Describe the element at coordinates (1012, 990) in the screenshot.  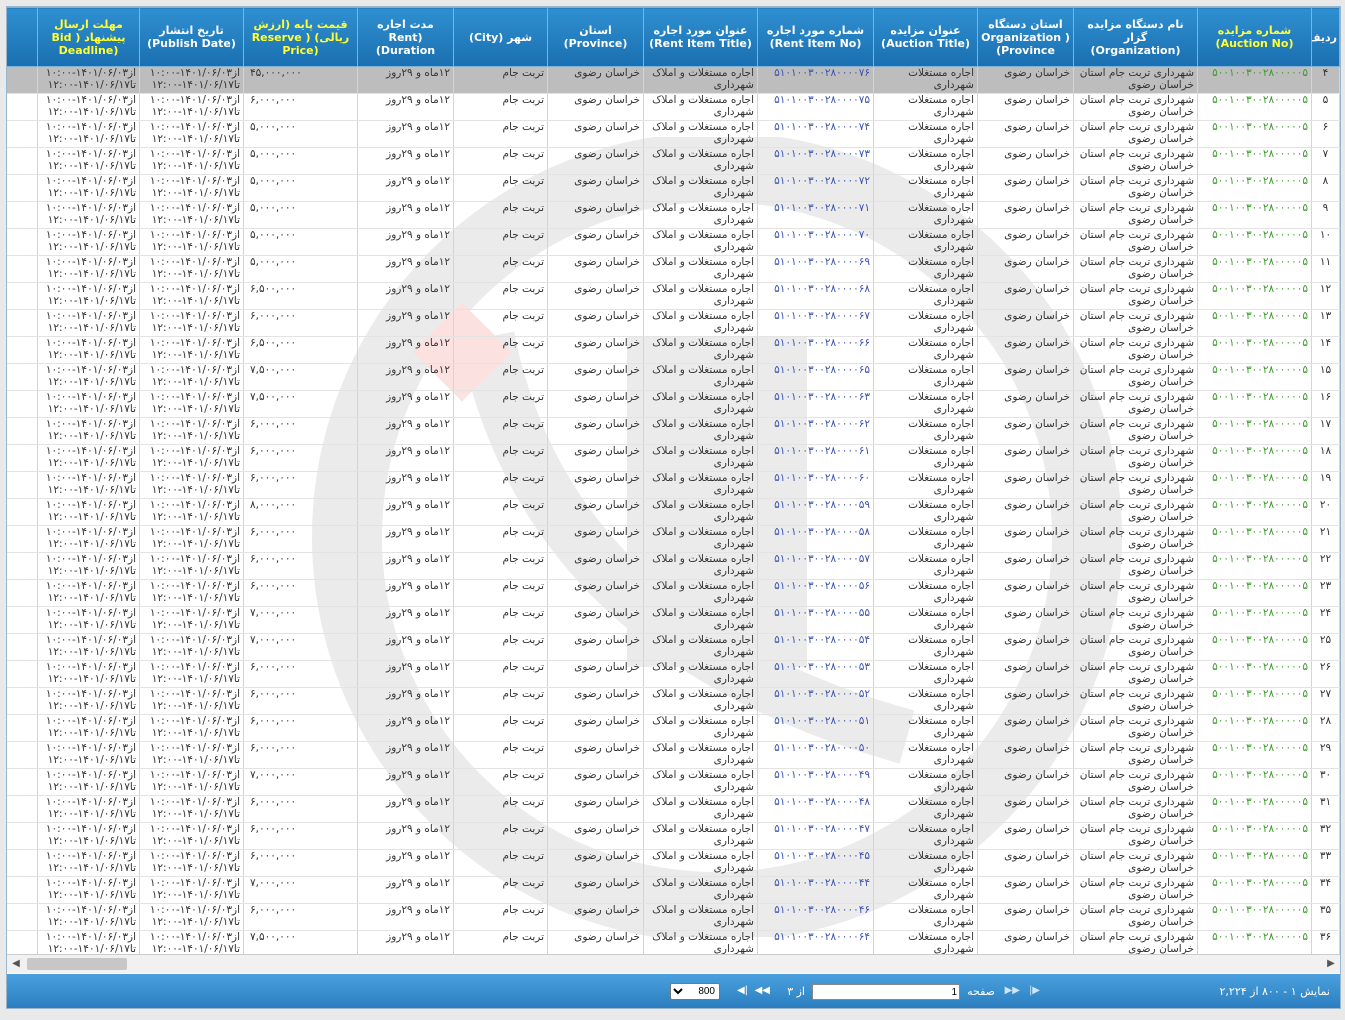
I see `prev-page-icon: ▶▶` at that location.